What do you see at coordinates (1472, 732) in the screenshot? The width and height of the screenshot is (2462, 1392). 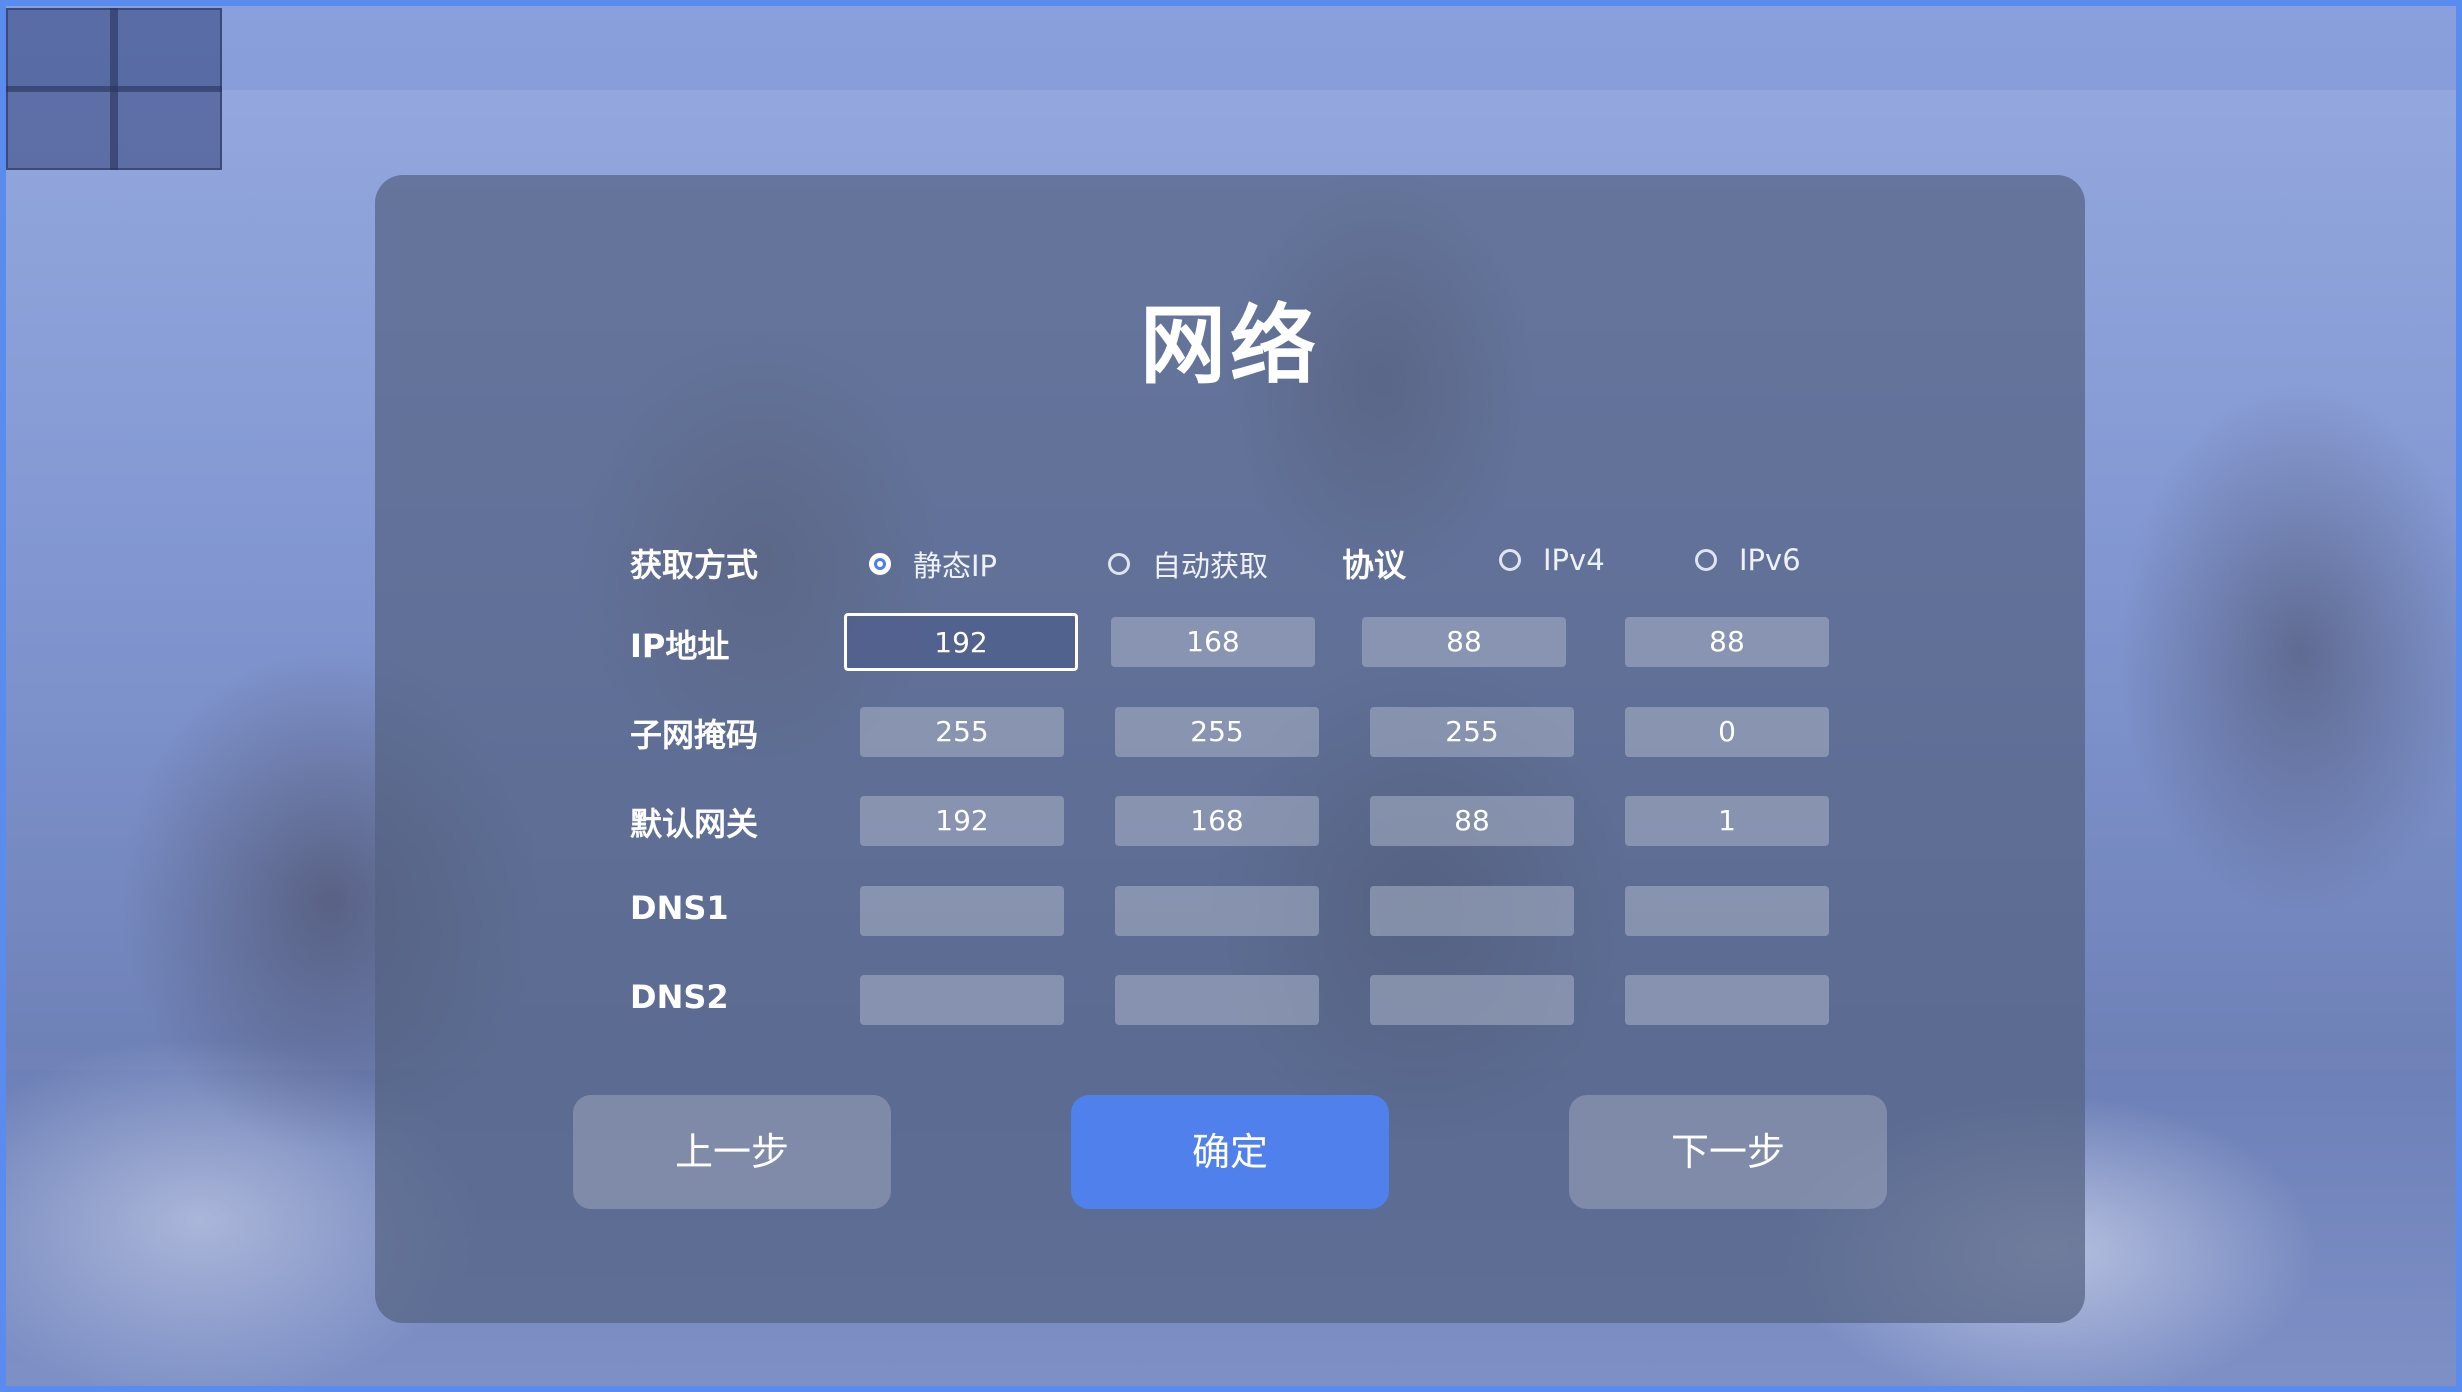 I see `mask-octet-3-input: 255` at bounding box center [1472, 732].